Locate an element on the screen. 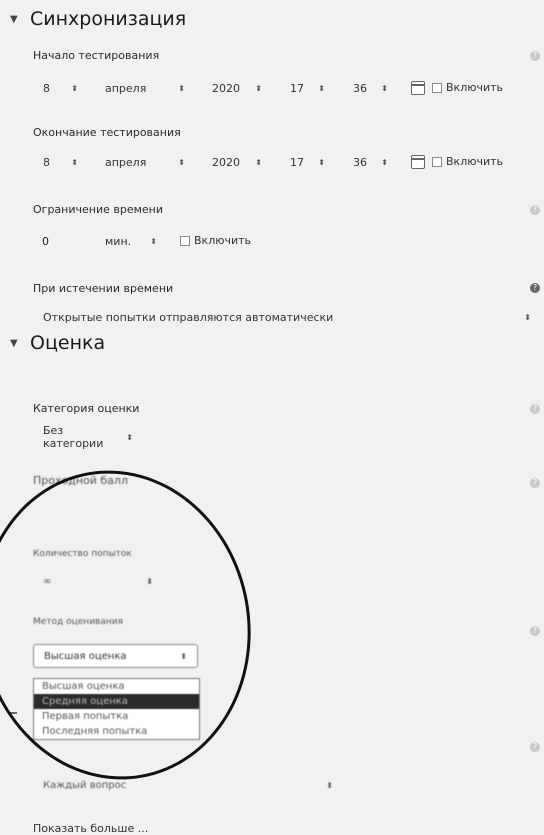 The width and height of the screenshot is (544, 835). time-limit-label: Ограничение времени is located at coordinates (98, 209).